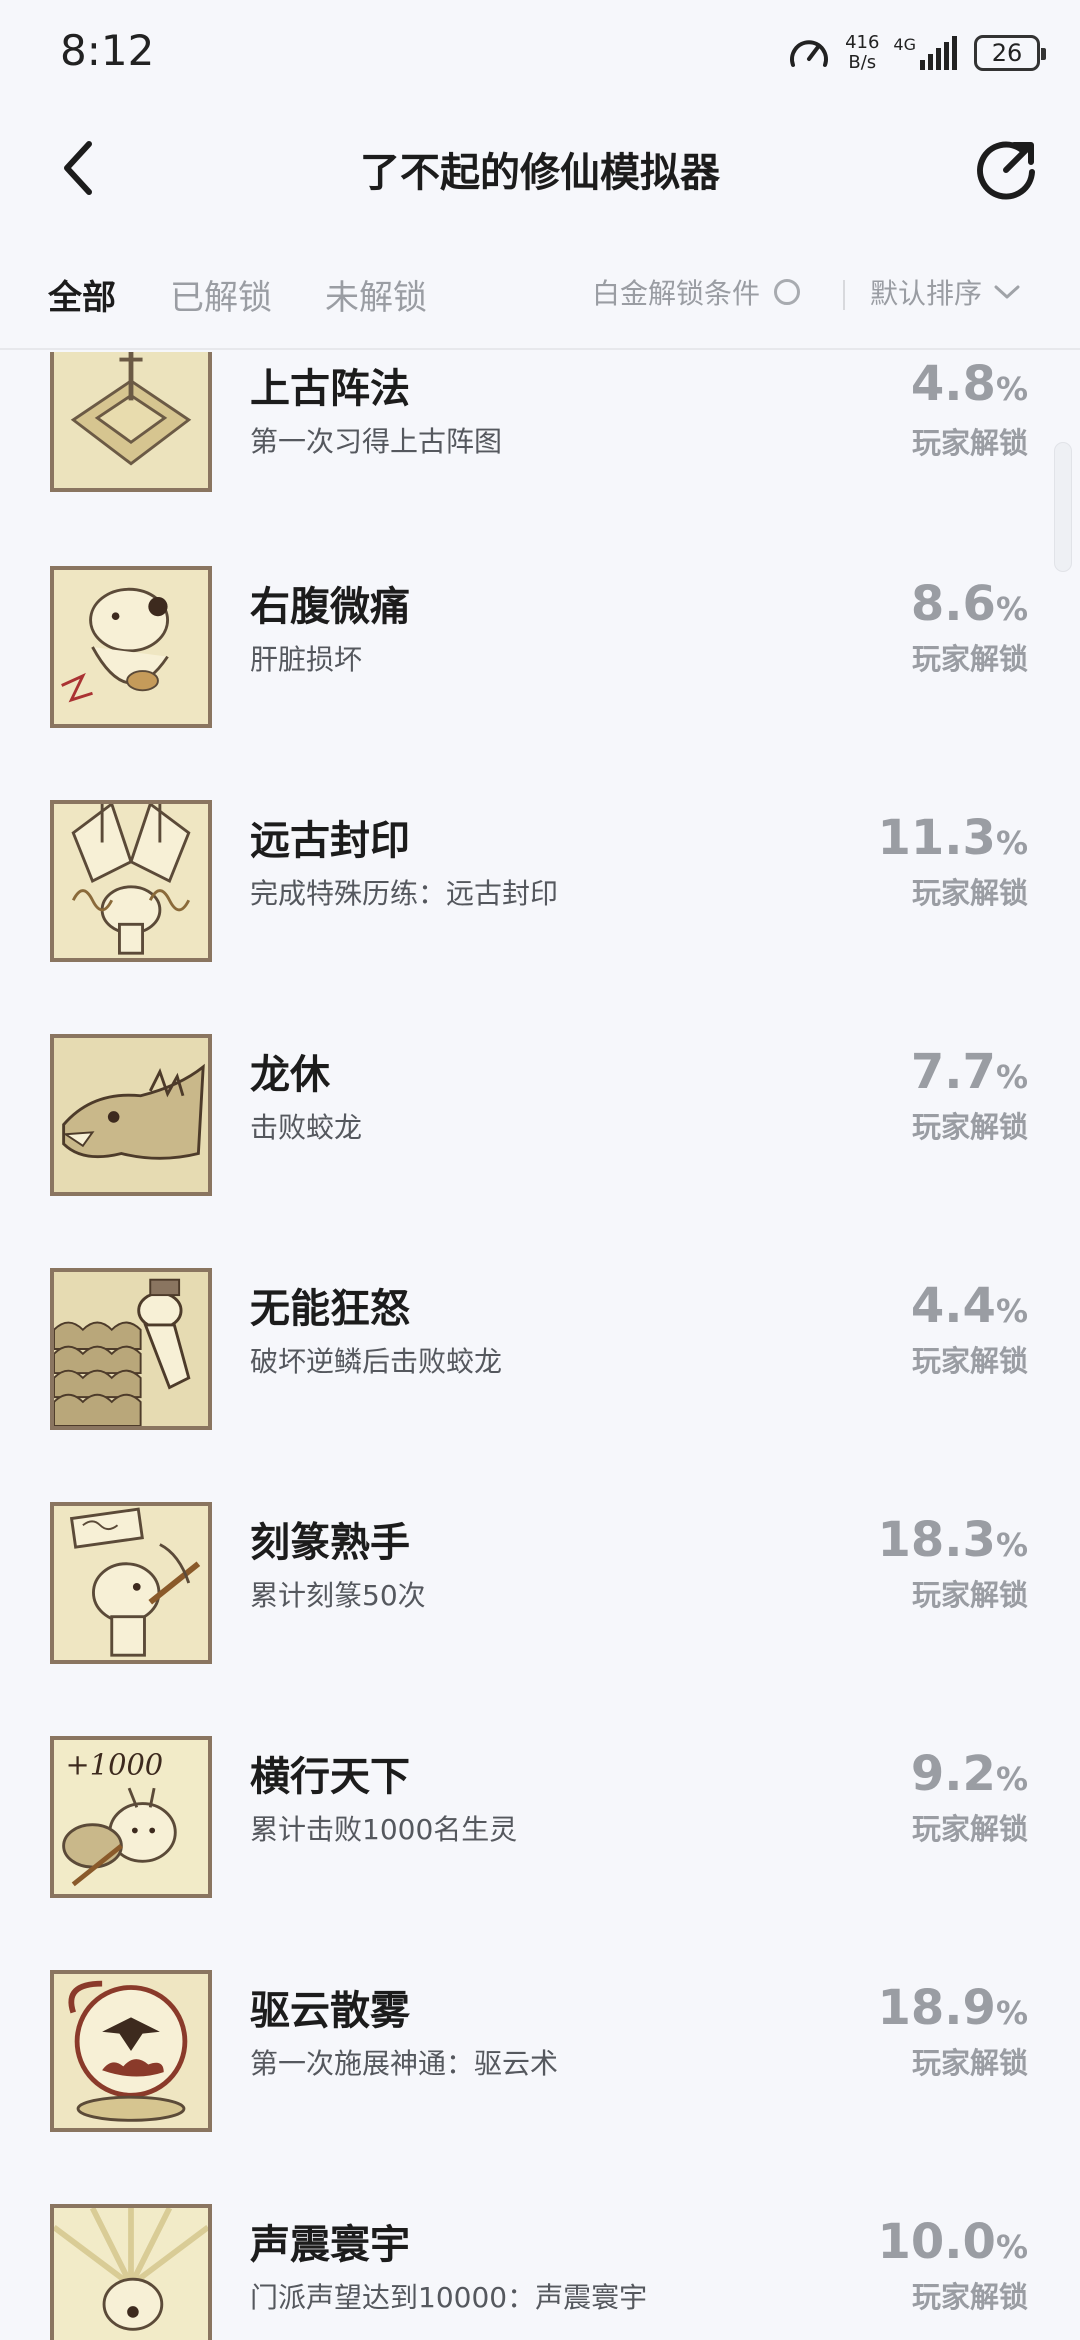  I want to click on achievement-desc: 击败蛟龙, so click(306, 1127).